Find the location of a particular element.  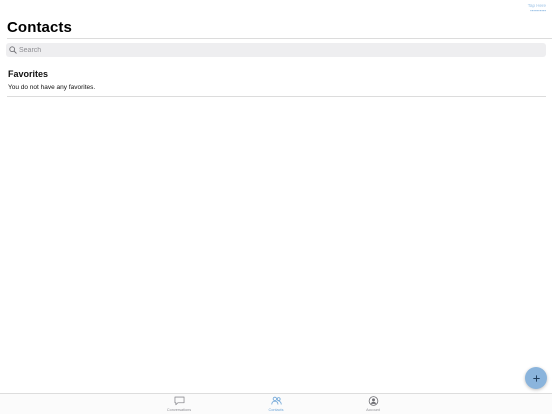

plus-icon is located at coordinates (536, 378).